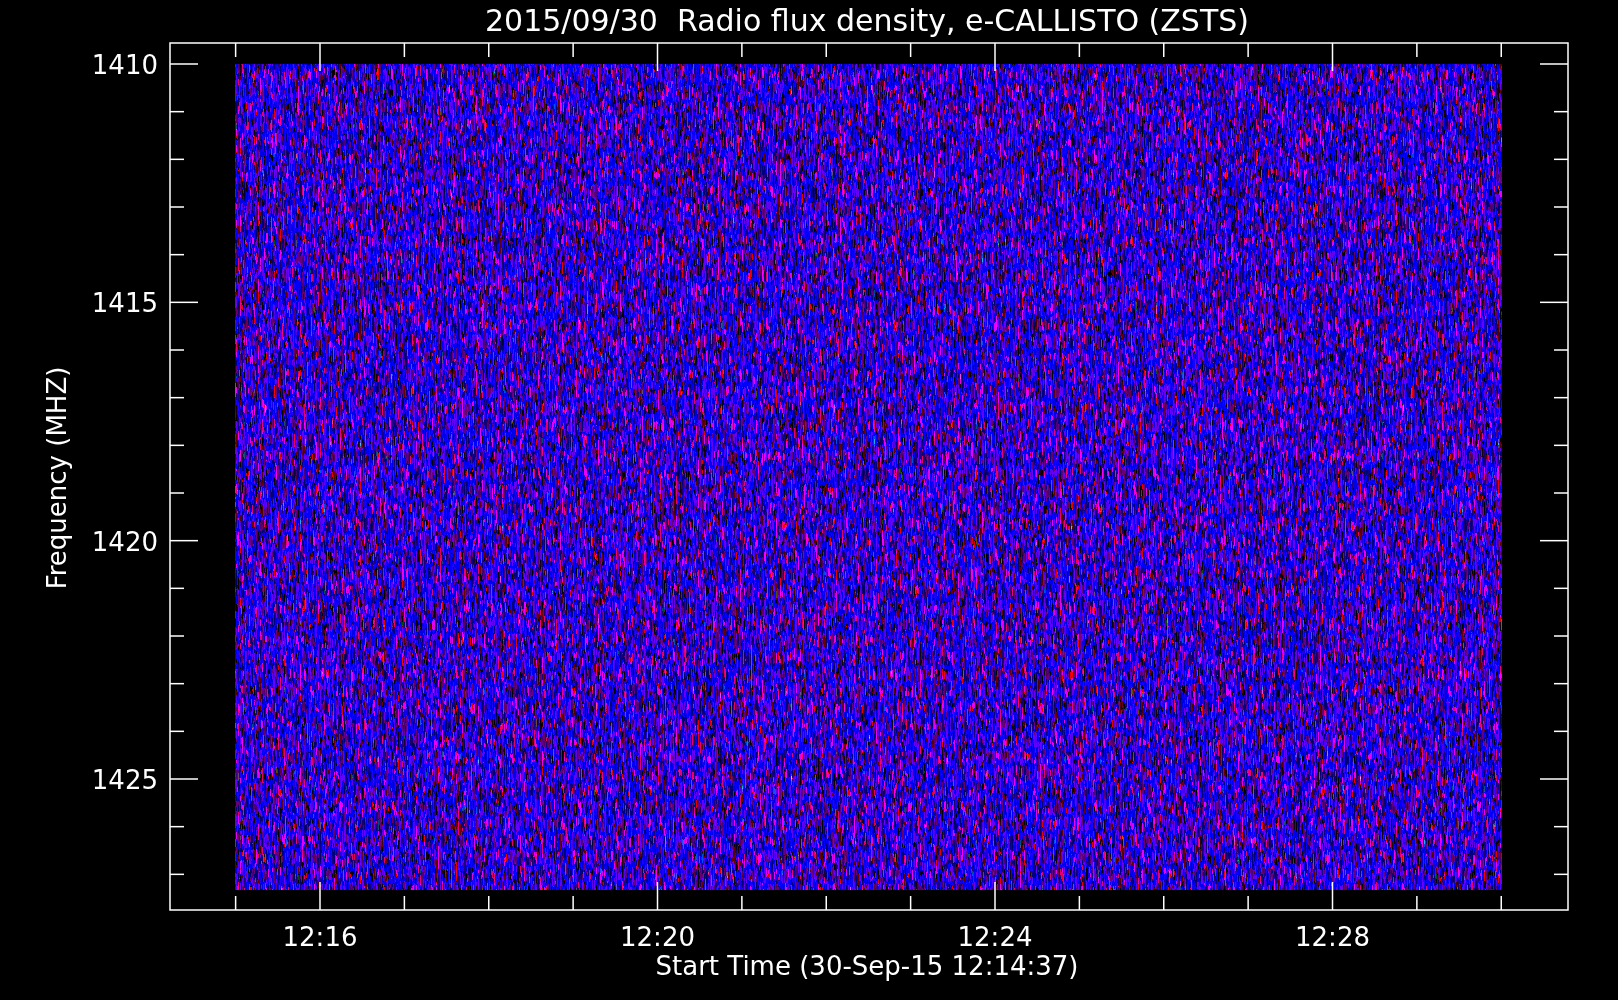 Image resolution: width=1618 pixels, height=1000 pixels. What do you see at coordinates (320, 937) in the screenshot?
I see `x-tick-label: 12:16` at bounding box center [320, 937].